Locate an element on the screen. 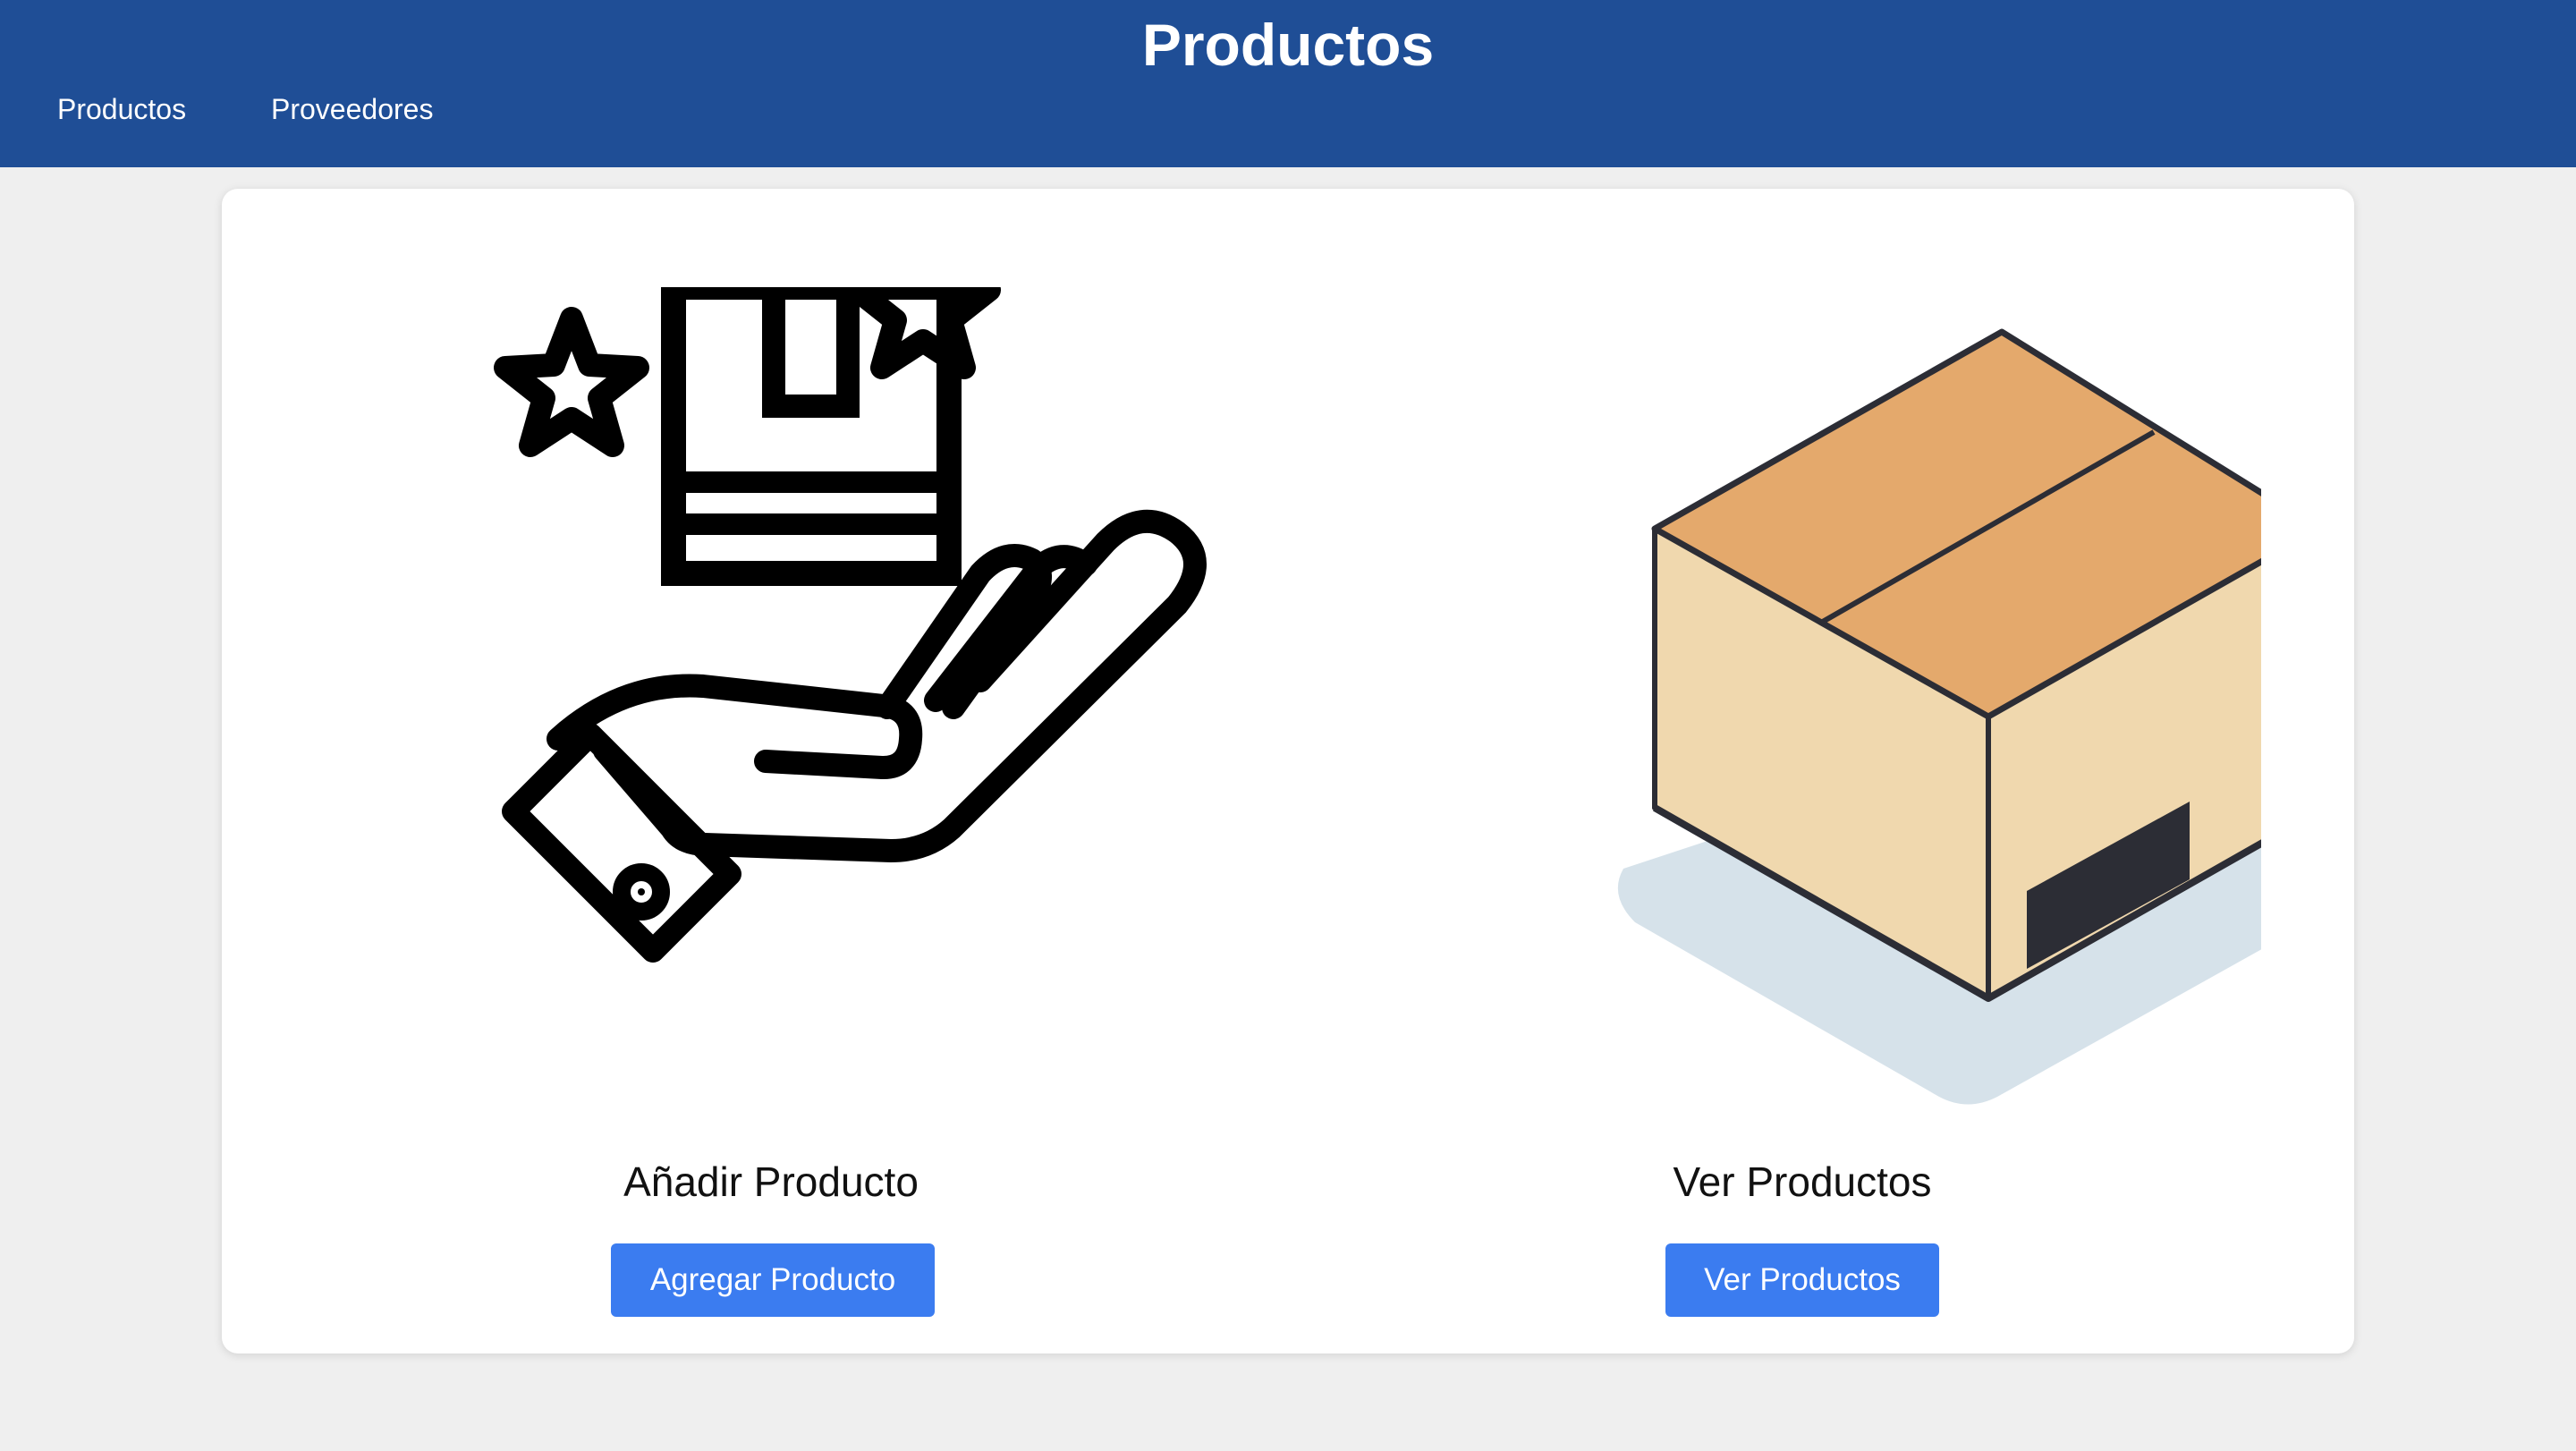 The image size is (2576, 1451). nav-link-proveedores: Proveedores is located at coordinates (352, 109).